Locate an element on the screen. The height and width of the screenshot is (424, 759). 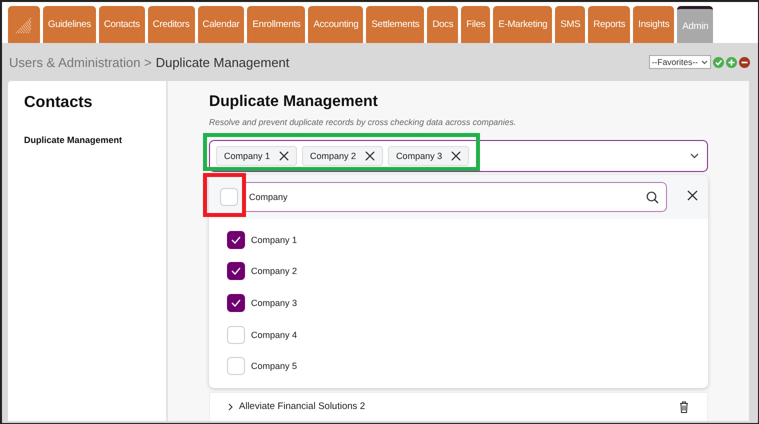
nav-tab: Contacts is located at coordinates (121, 24).